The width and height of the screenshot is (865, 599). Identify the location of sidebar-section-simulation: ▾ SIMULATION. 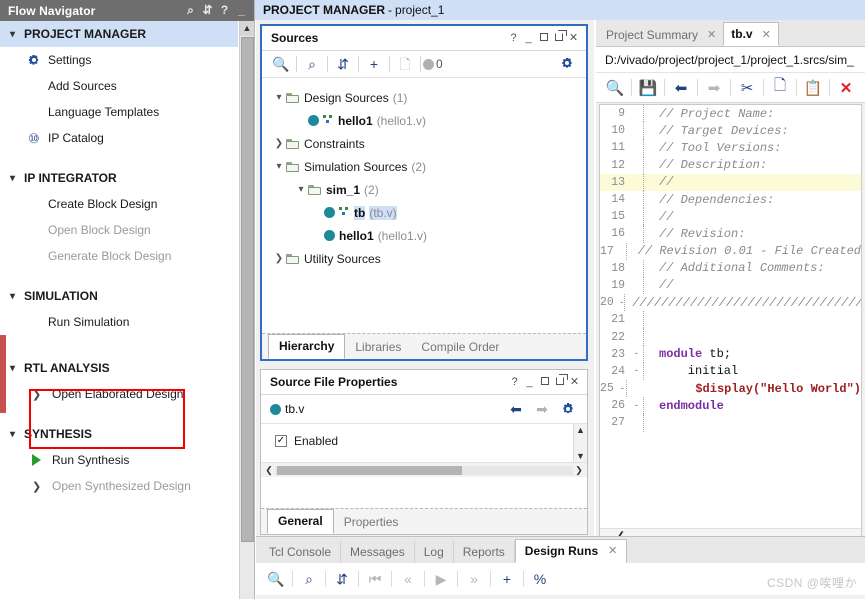
(119, 296).